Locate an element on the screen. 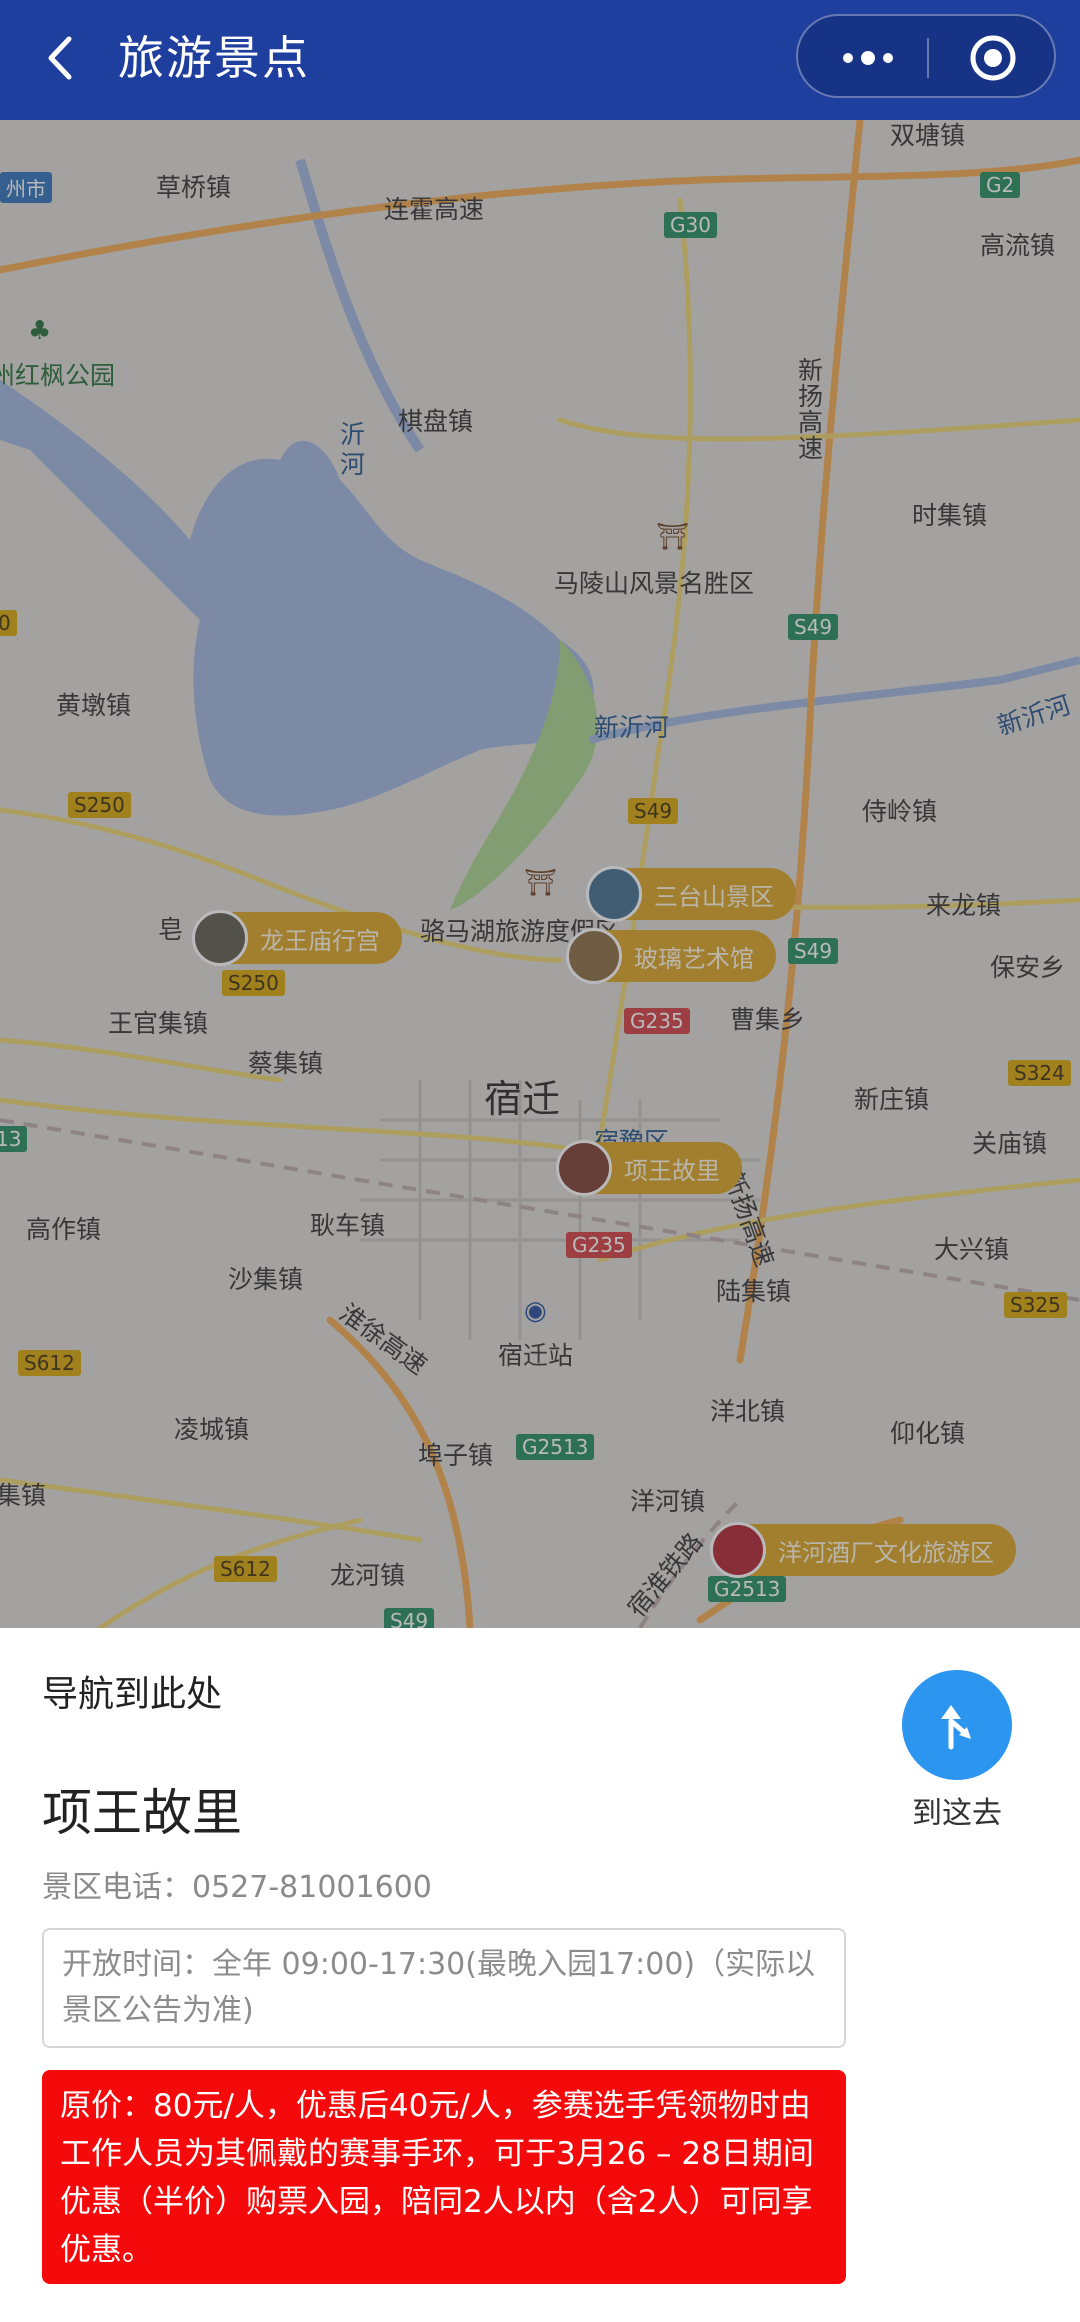 The width and height of the screenshot is (1080, 2322). road-shield: 0 is located at coordinates (8, 623).